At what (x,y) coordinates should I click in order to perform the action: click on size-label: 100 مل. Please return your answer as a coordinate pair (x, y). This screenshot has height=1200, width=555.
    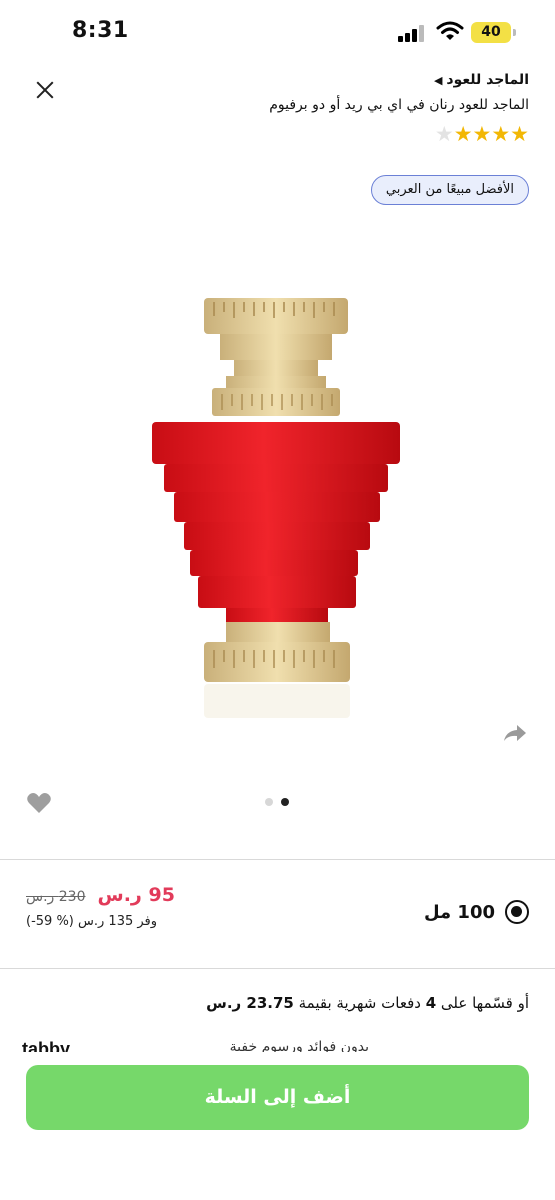
    Looking at the image, I should click on (459, 912).